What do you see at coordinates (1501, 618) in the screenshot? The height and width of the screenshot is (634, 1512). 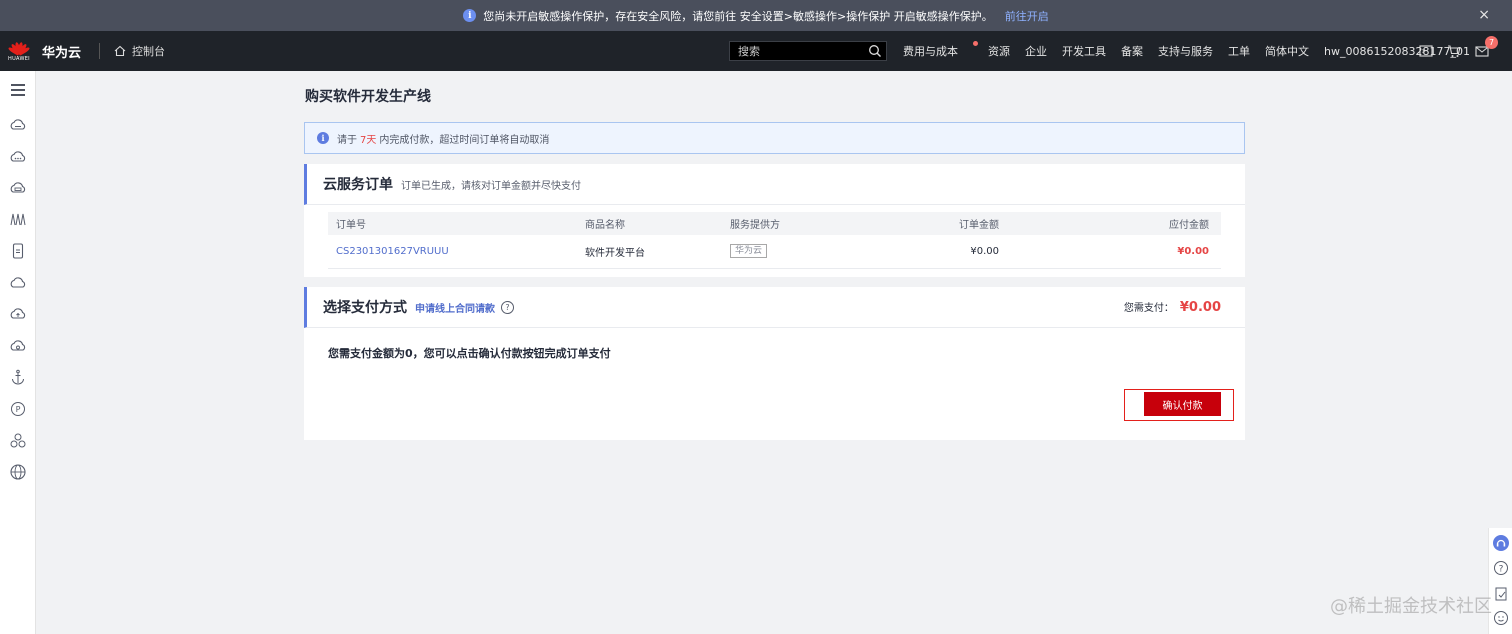 I see `smile-icon` at bounding box center [1501, 618].